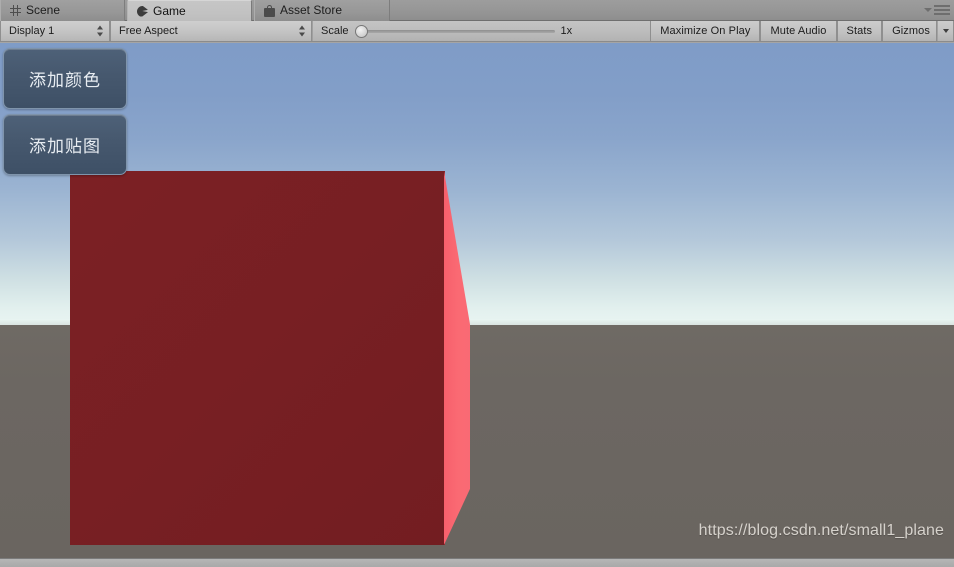  What do you see at coordinates (65, 81) in the screenshot?
I see `add-color-button-label: 添加颜色` at bounding box center [65, 81].